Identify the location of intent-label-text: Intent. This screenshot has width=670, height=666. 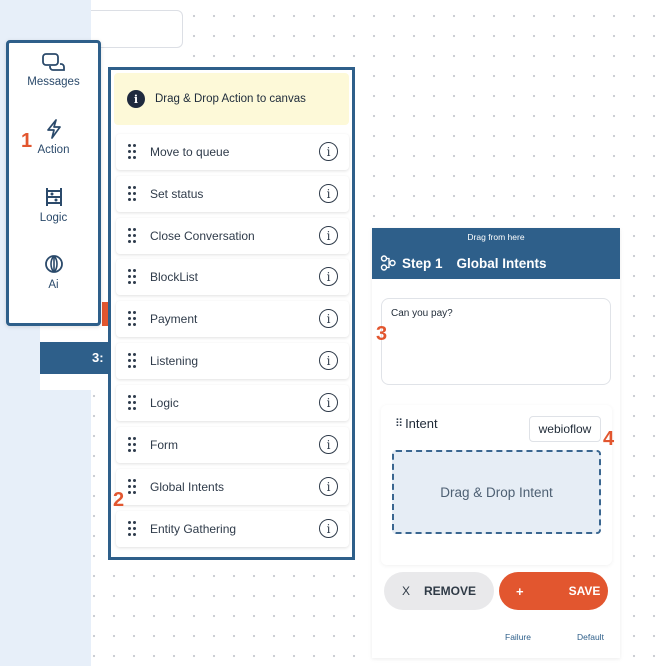
(421, 423).